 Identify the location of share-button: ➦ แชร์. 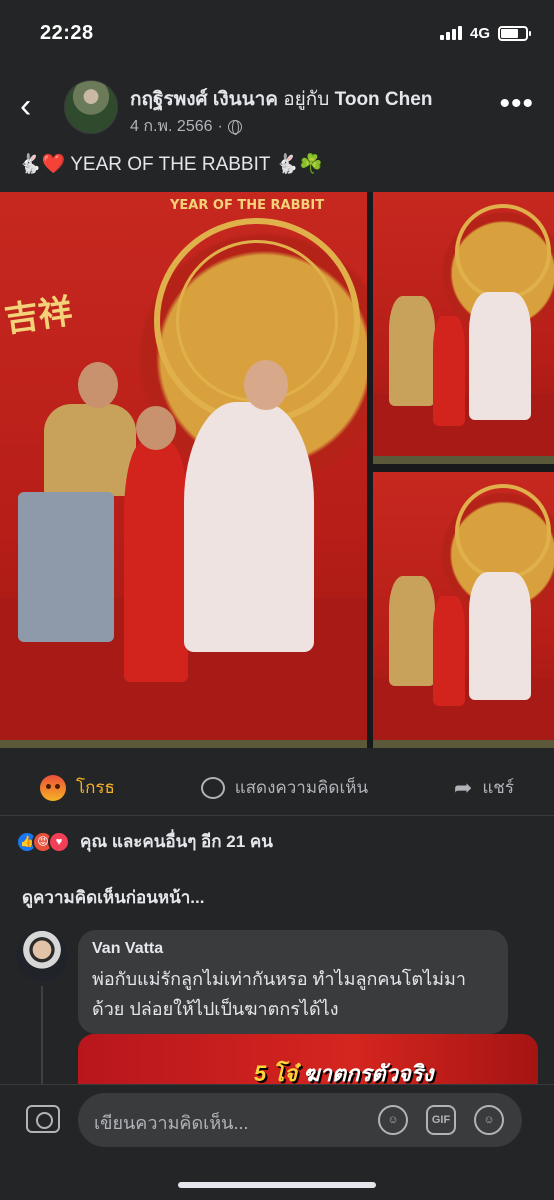
(484, 787).